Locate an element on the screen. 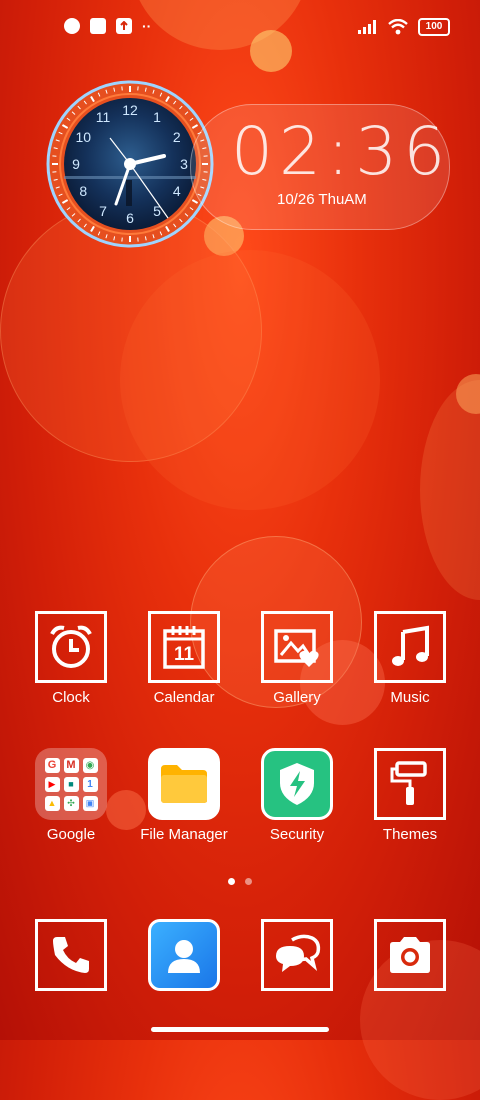  clock-number: 10 is located at coordinates (83, 137).